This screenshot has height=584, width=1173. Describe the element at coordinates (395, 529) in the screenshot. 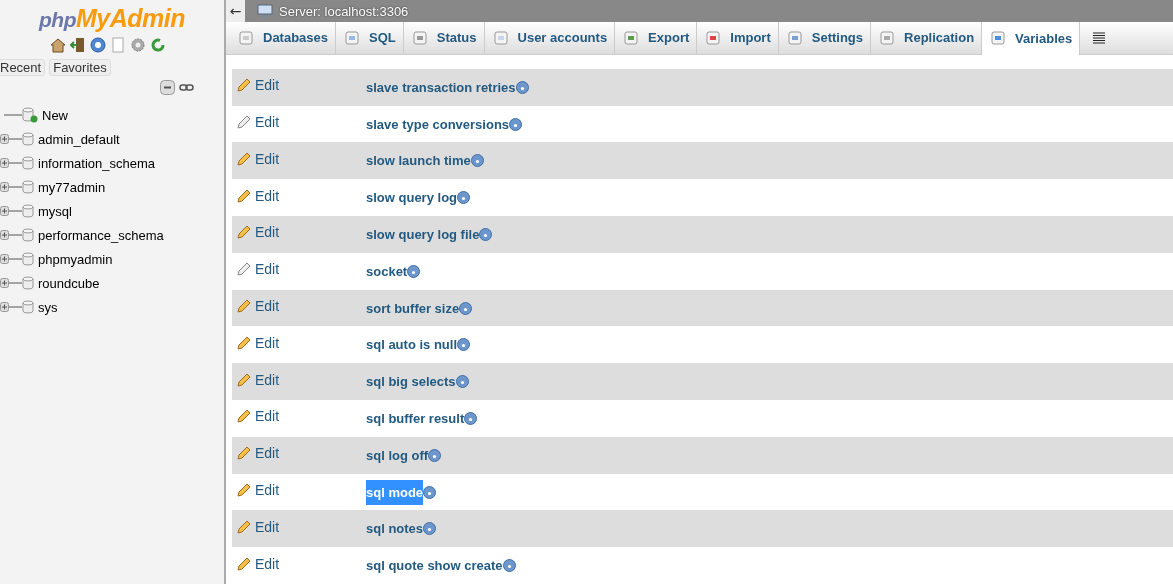

I see `variable-name: sql notes` at that location.